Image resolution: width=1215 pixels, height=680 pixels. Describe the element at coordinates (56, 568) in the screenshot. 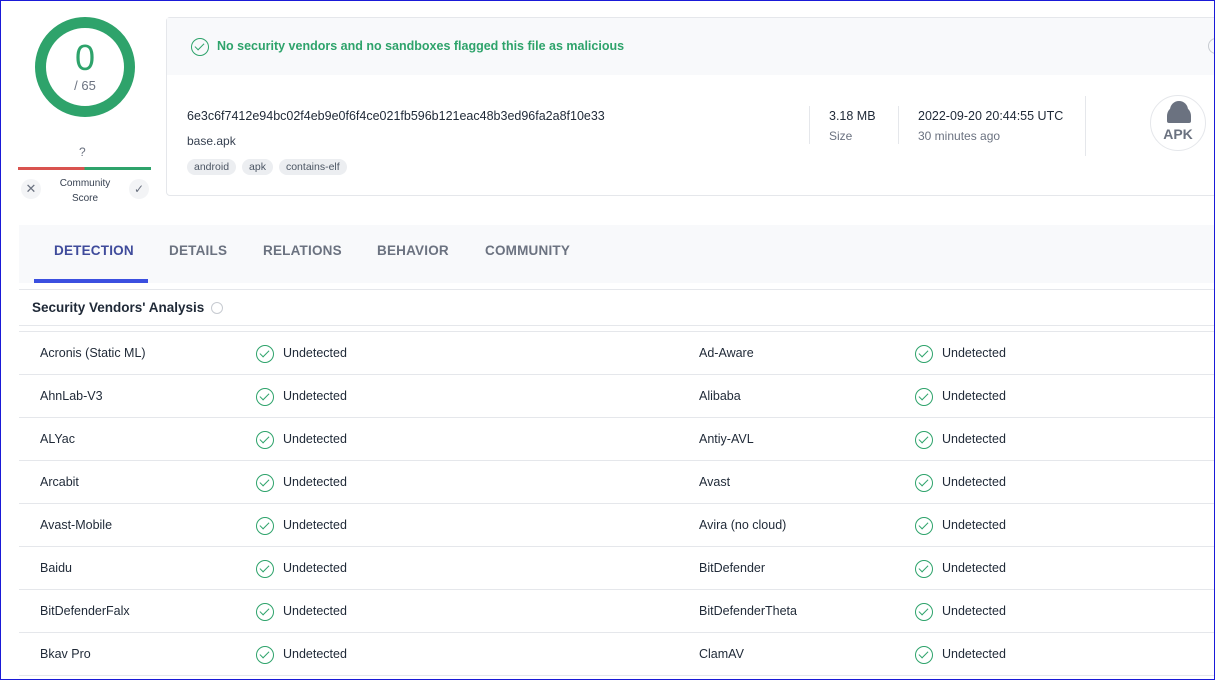

I see `vendor-name: Baidu` at that location.